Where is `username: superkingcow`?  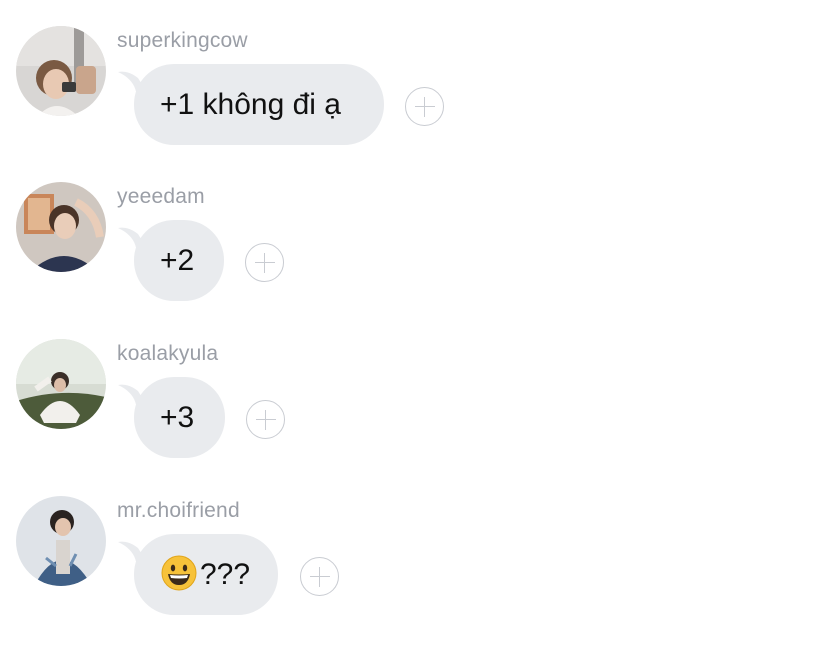
username: superkingcow is located at coordinates (182, 40).